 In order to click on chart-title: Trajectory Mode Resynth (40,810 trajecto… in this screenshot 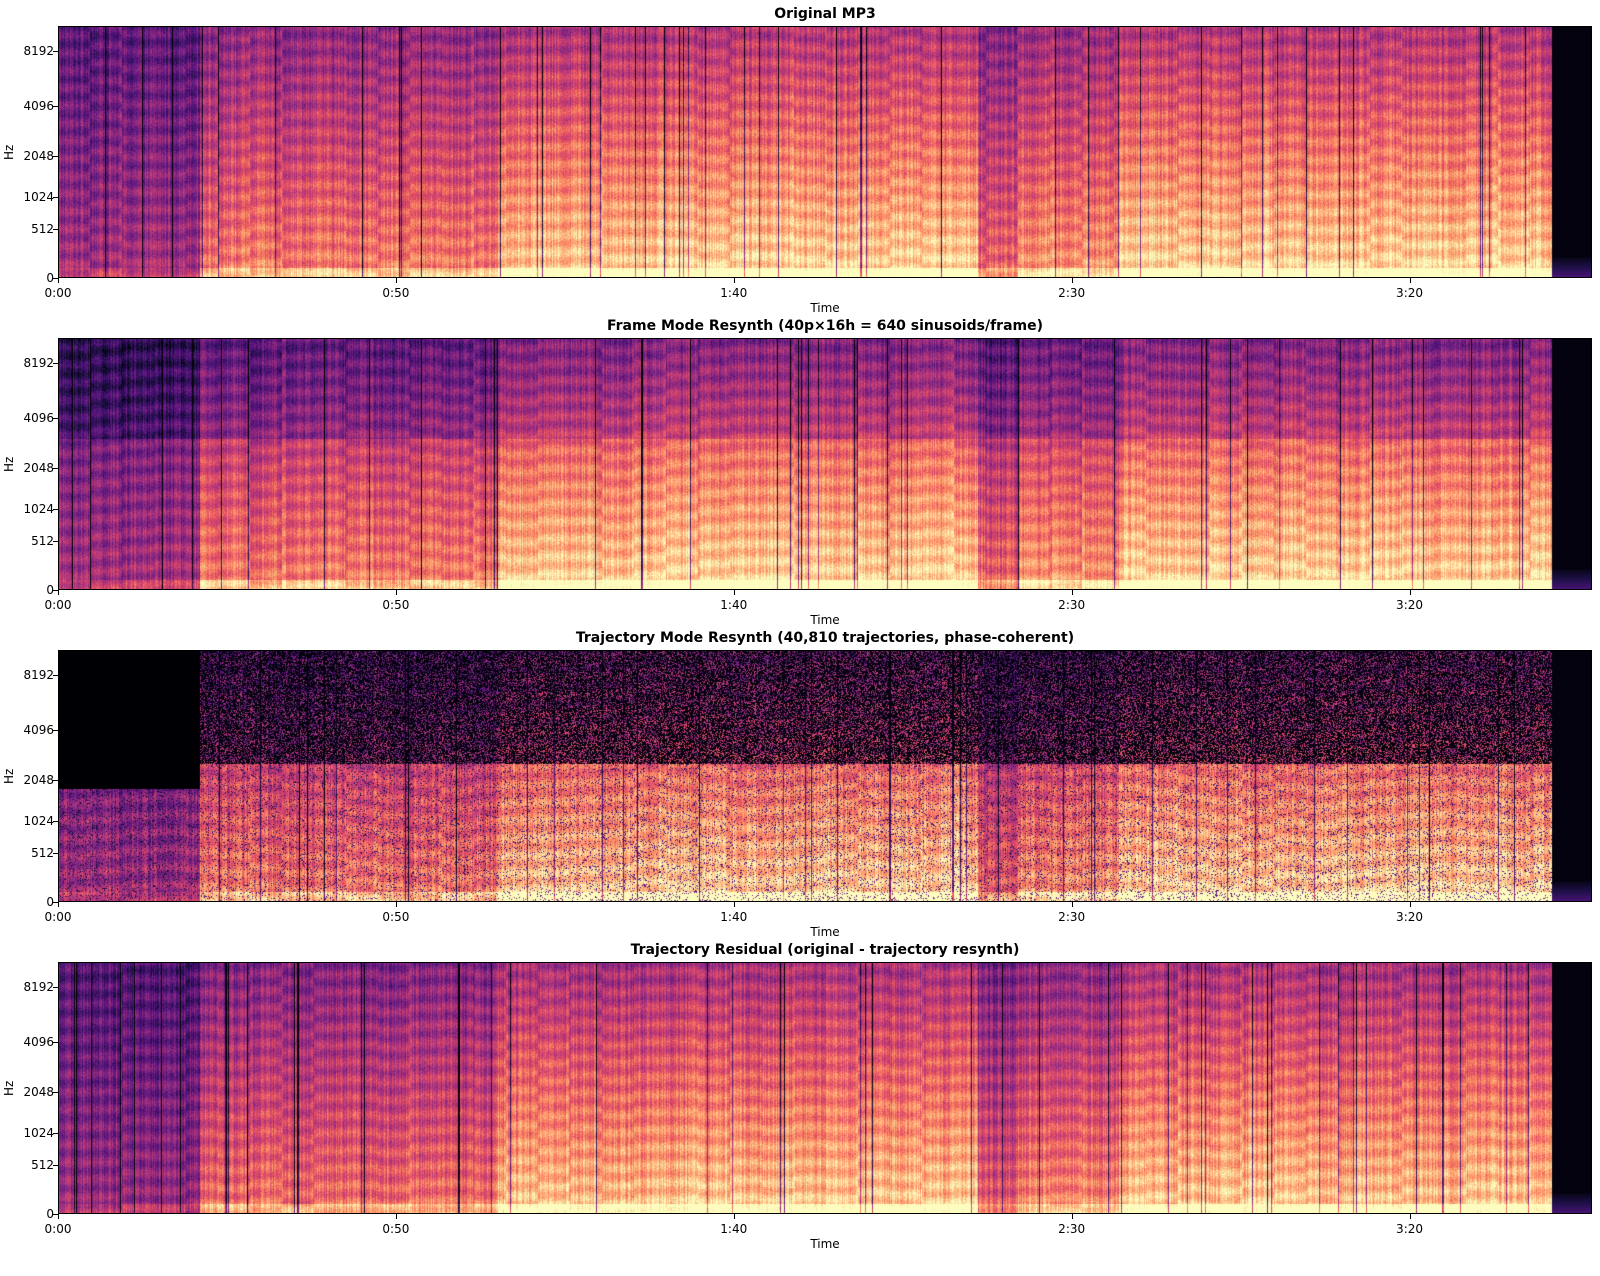, I will do `click(825, 638)`.